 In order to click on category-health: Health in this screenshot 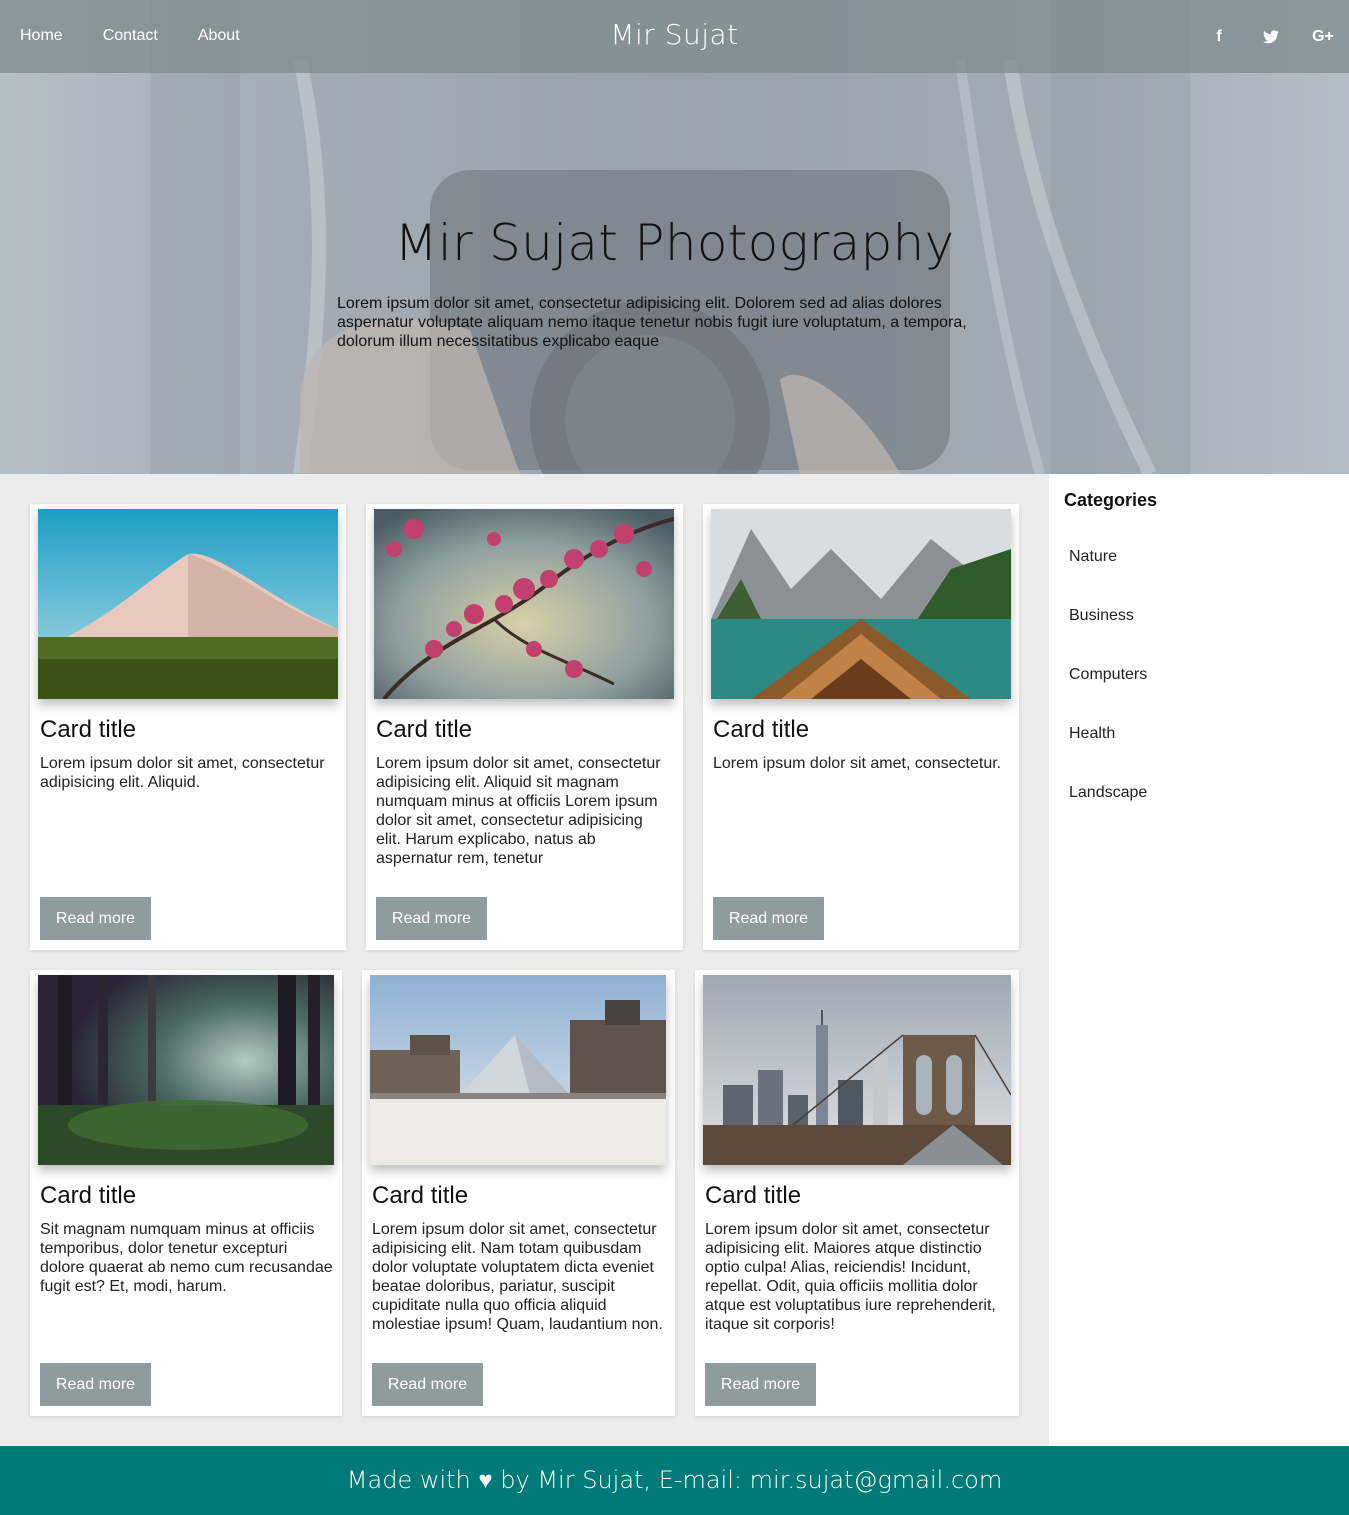, I will do `click(1092, 734)`.